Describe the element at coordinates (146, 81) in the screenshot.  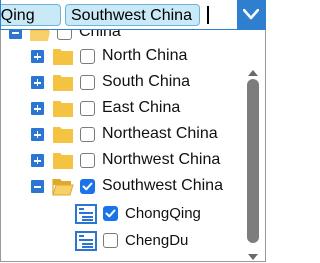
I see `tree-node-label: South China` at that location.